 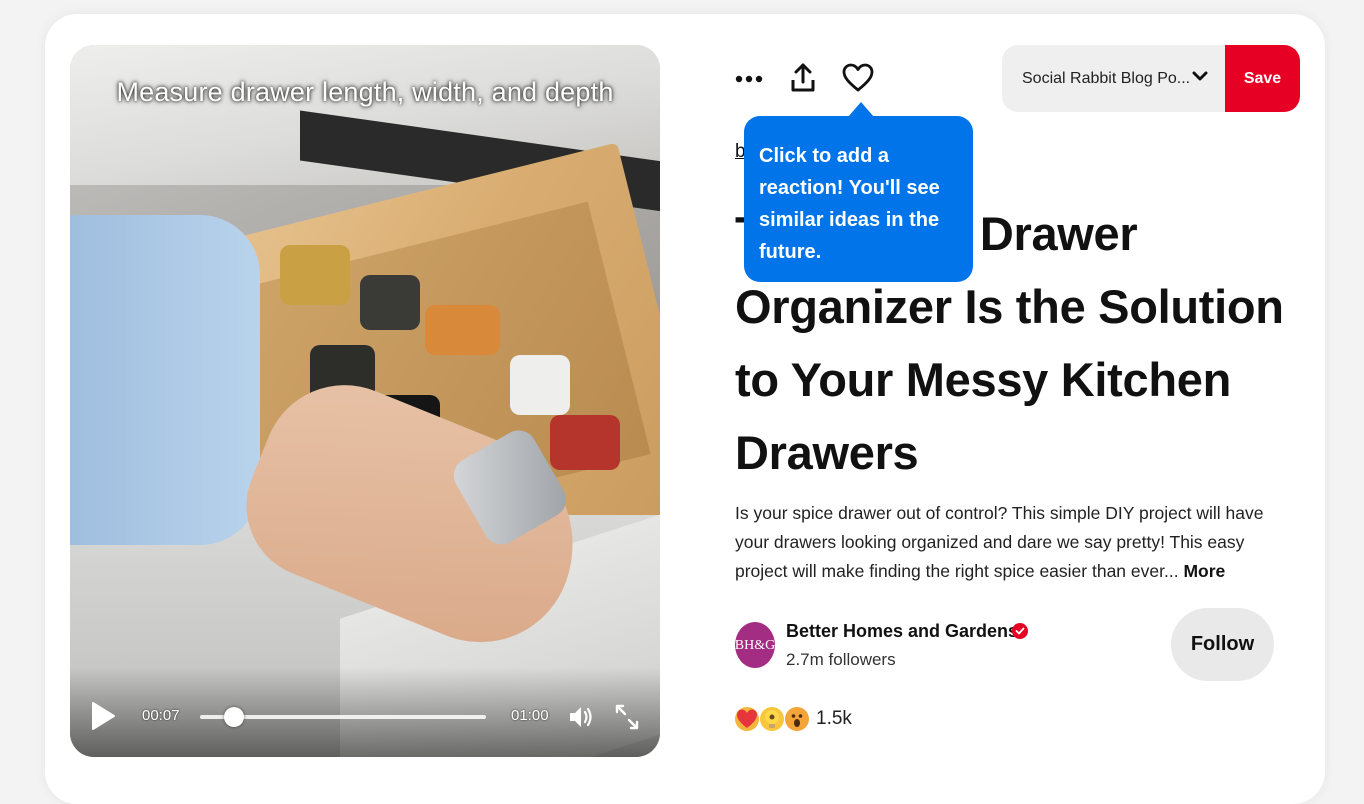 What do you see at coordinates (747, 719) in the screenshot?
I see `heart-eyes-icon` at bounding box center [747, 719].